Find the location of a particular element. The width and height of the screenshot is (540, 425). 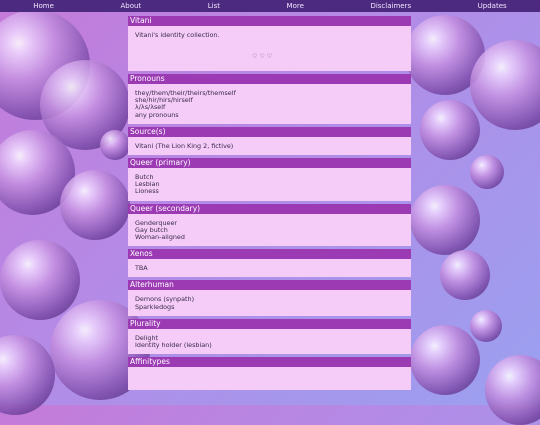

list-item: TBA is located at coordinates (141, 268).